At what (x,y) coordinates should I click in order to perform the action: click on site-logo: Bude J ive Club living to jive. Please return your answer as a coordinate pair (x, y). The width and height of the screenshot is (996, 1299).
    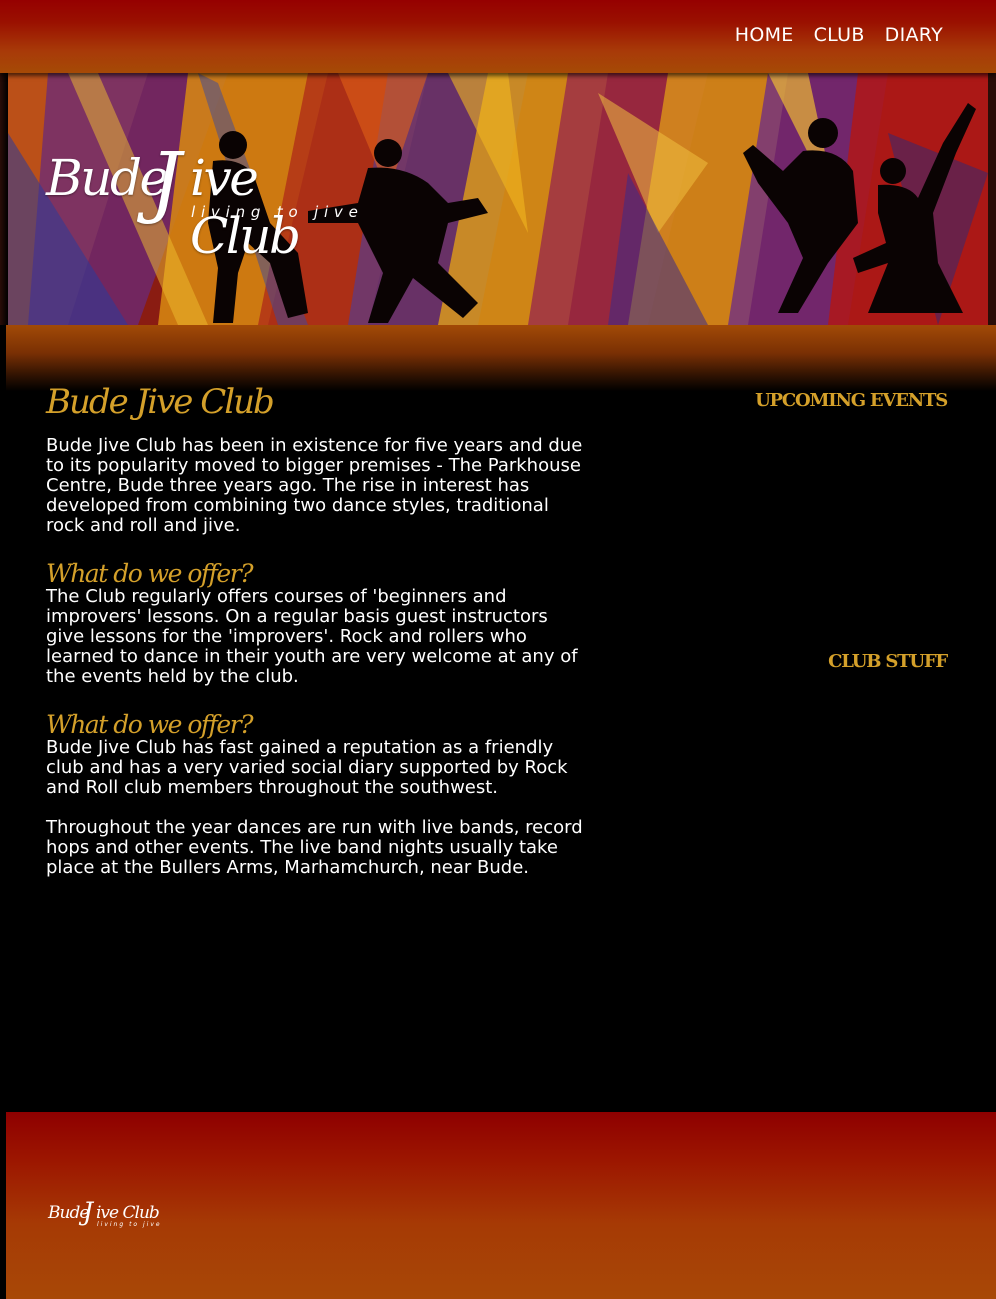
    Looking at the image, I should click on (211, 201).